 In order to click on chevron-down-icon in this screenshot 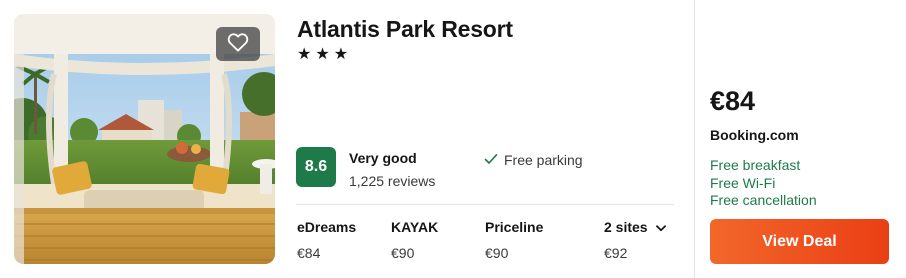, I will do `click(660, 227)`.